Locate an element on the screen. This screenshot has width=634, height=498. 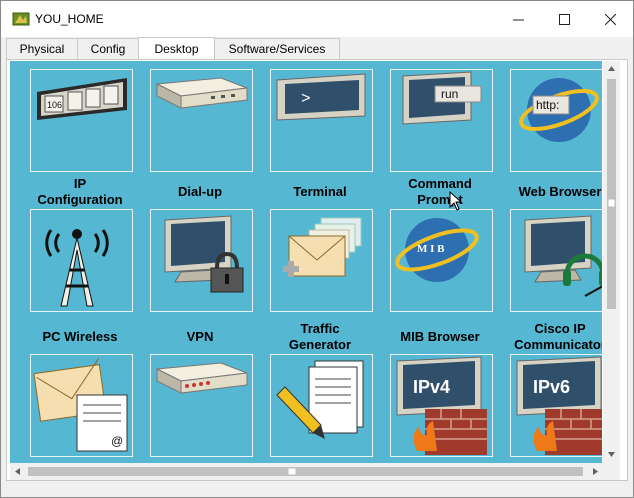
vertical-scrollbar-graphic is located at coordinates (611, 261).